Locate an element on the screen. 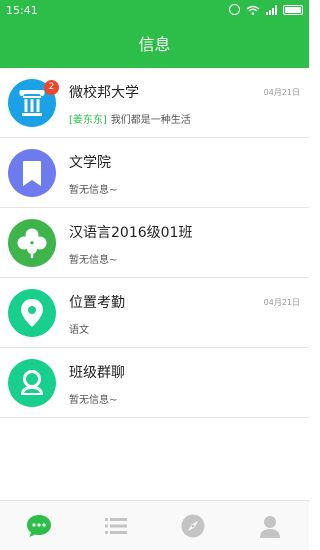 The image size is (320, 550). location-pin-icon is located at coordinates (32, 313).